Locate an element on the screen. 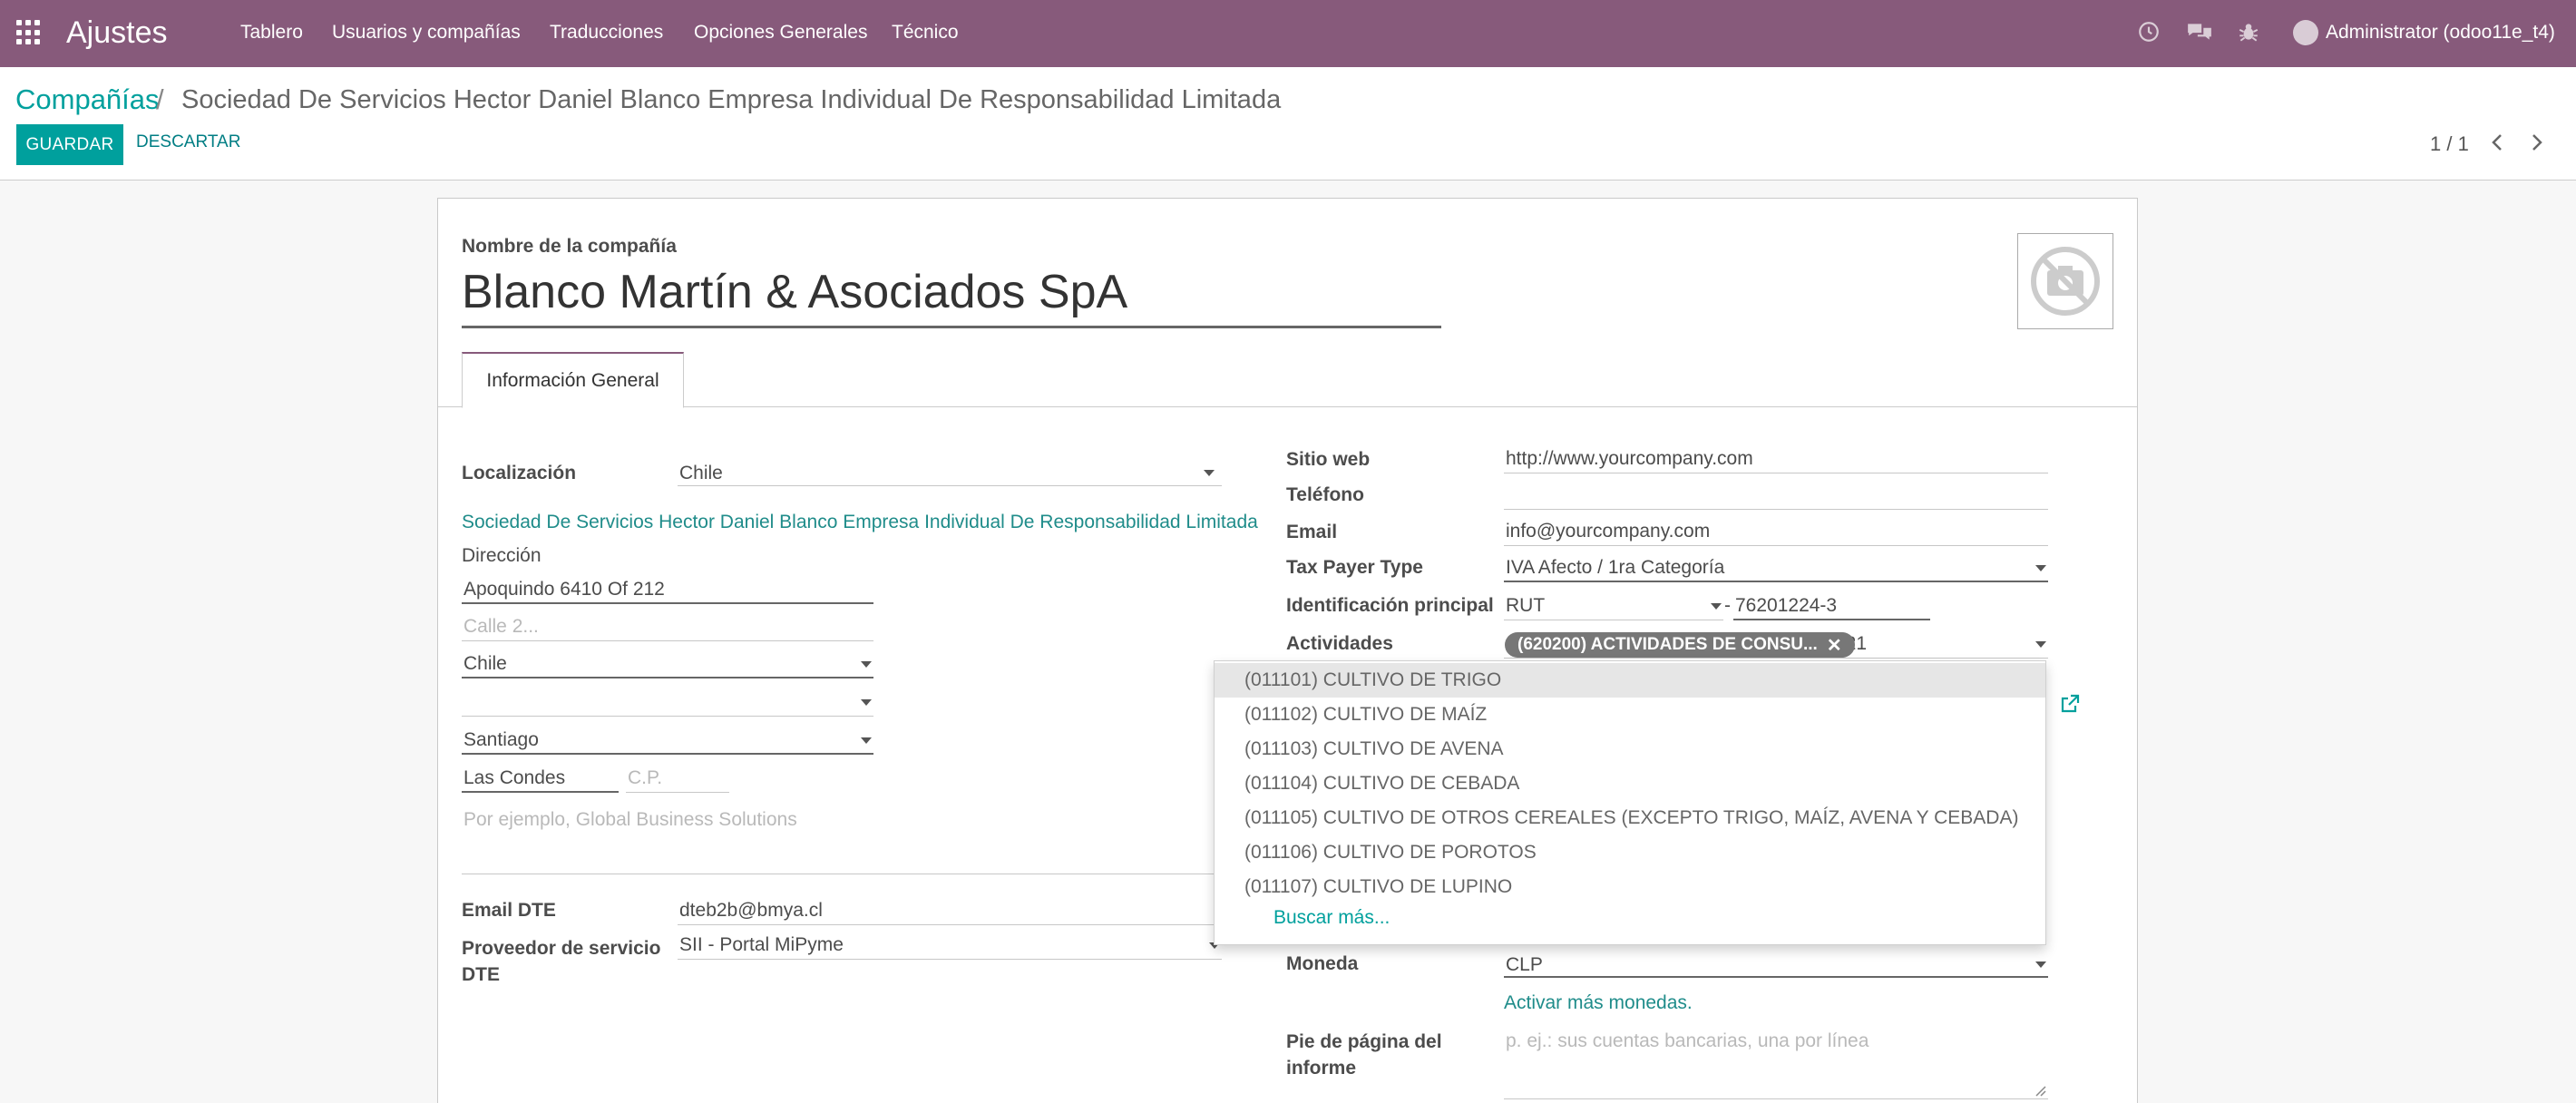 The image size is (2576, 1103). main-id-number-value: 76201224-3 is located at coordinates (1786, 605).